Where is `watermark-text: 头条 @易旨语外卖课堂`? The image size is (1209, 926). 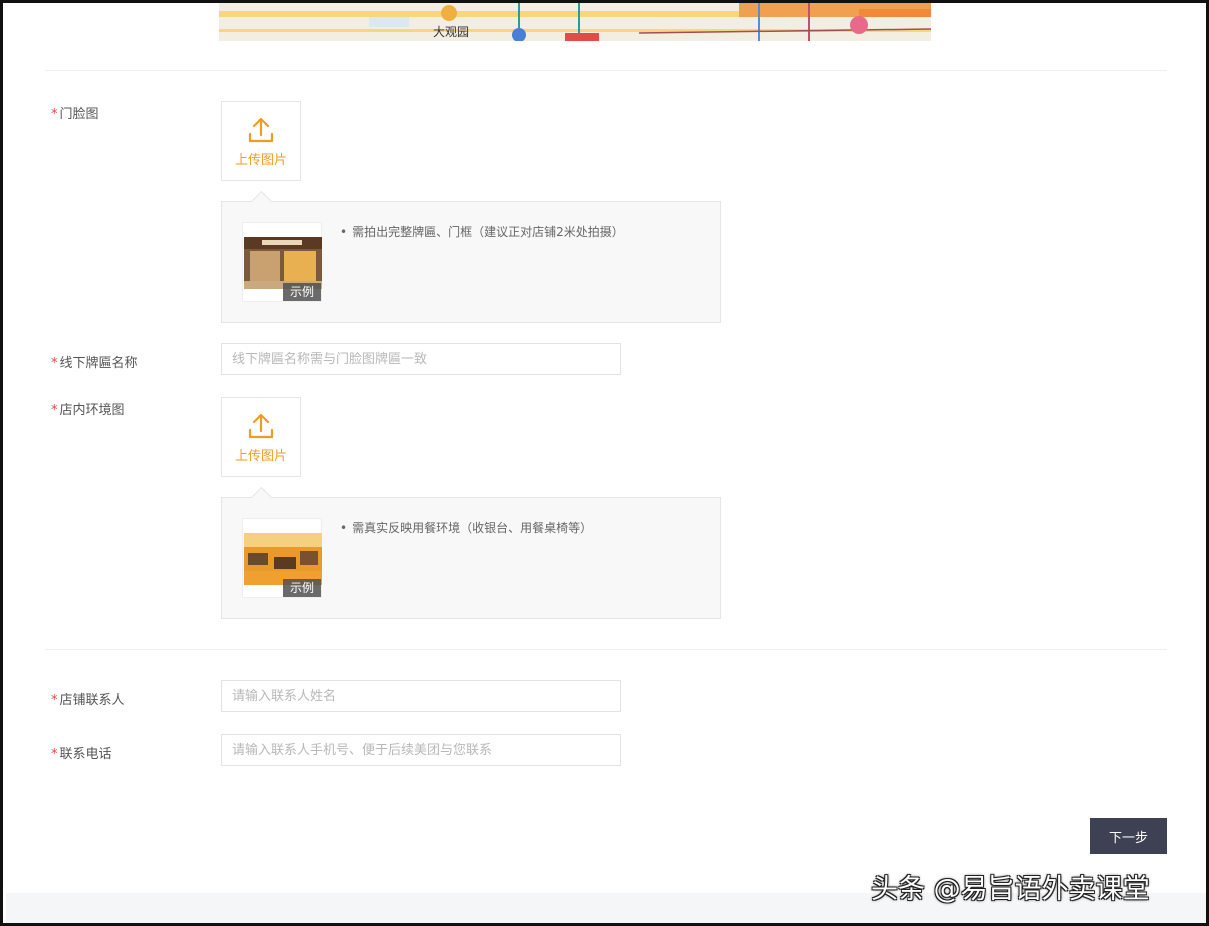 watermark-text: 头条 @易旨语外卖课堂 is located at coordinates (1010, 889).